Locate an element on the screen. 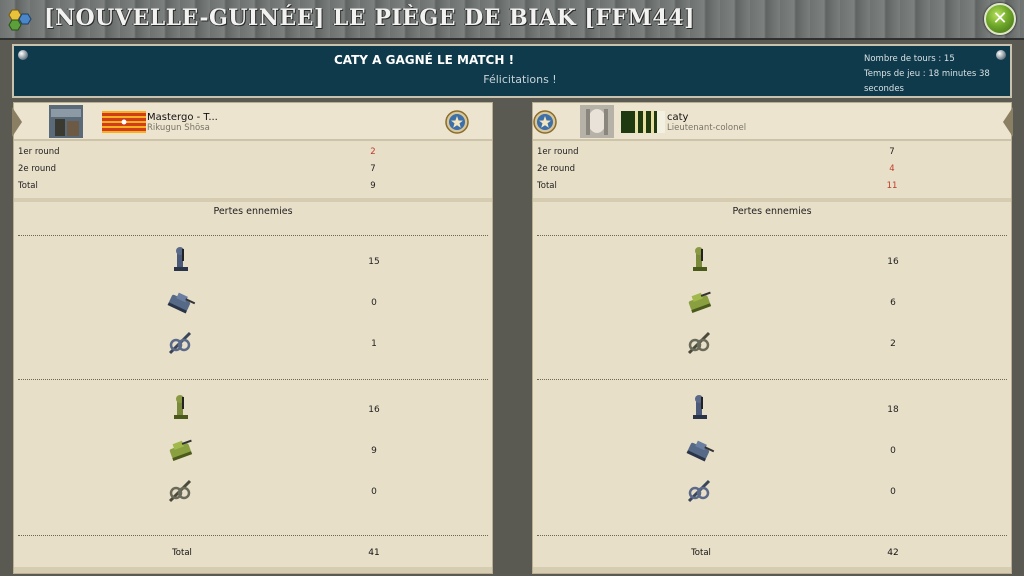 This screenshot has height=576, width=1024. close-icon: ✕ is located at coordinates (1000, 19).